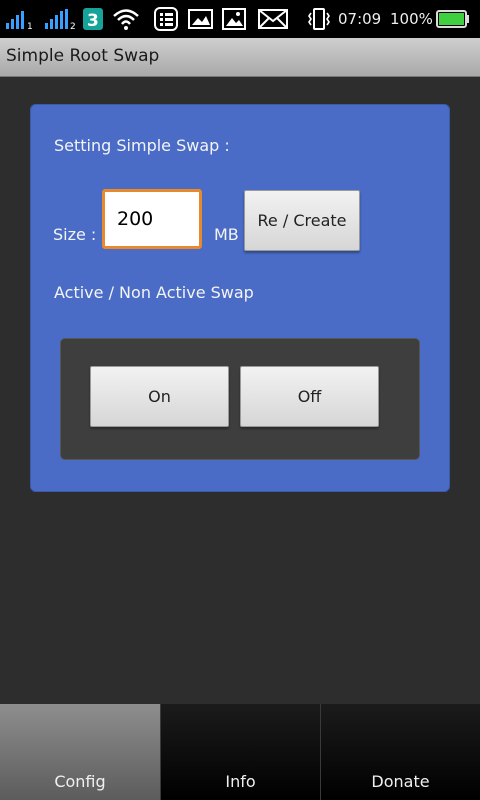  Describe the element at coordinates (309, 396) in the screenshot. I see `swap-off-button: Off` at that location.